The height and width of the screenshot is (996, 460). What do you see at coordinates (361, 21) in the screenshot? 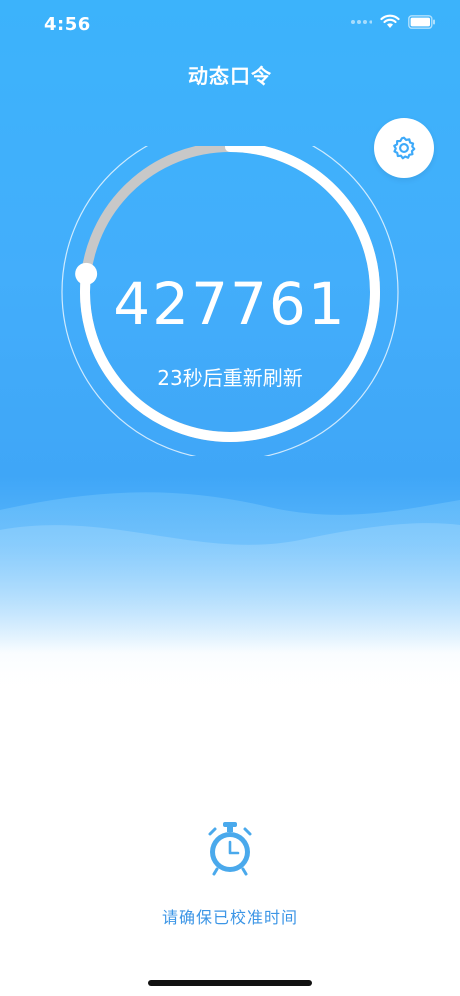
I see `signal-dots-icon` at bounding box center [361, 21].